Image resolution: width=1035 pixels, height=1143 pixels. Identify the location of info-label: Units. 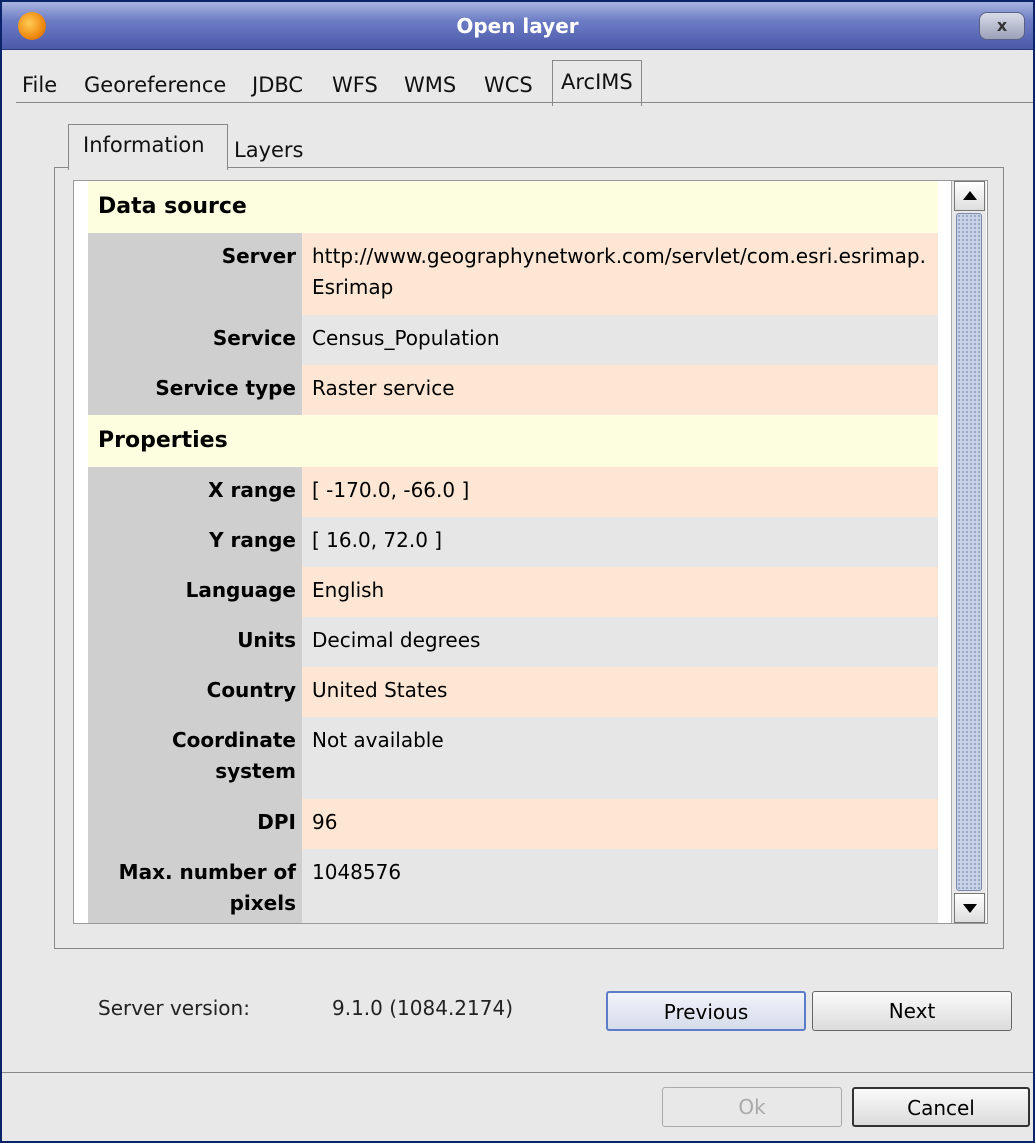
(195, 642).